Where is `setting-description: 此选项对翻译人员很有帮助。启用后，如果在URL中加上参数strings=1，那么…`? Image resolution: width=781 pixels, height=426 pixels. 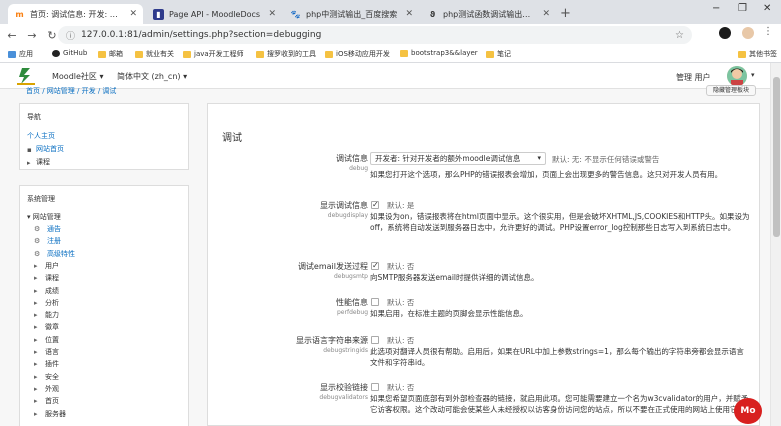
setting-description: 此选项对翻译人员很有帮助。启用后，如果在URL中加上参数strings=1，那么… is located at coordinates (557, 357).